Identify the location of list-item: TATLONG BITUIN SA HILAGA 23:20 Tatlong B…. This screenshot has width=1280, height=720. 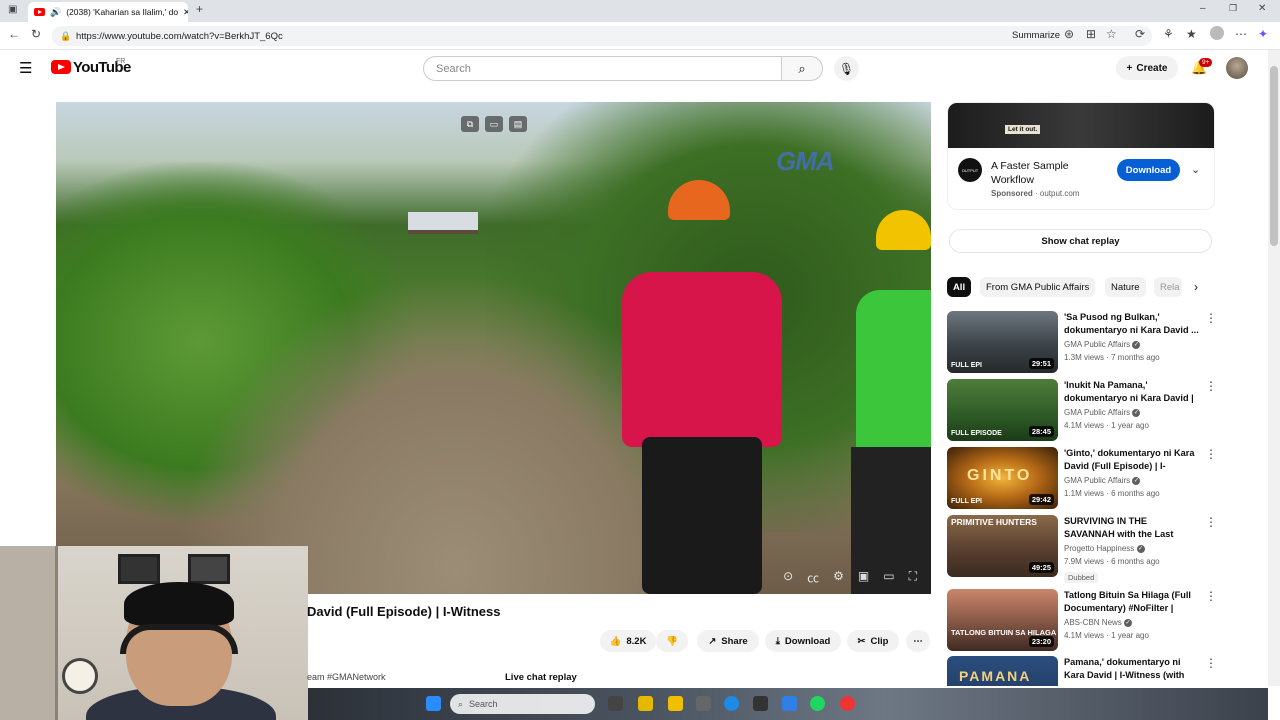
(1082, 621).